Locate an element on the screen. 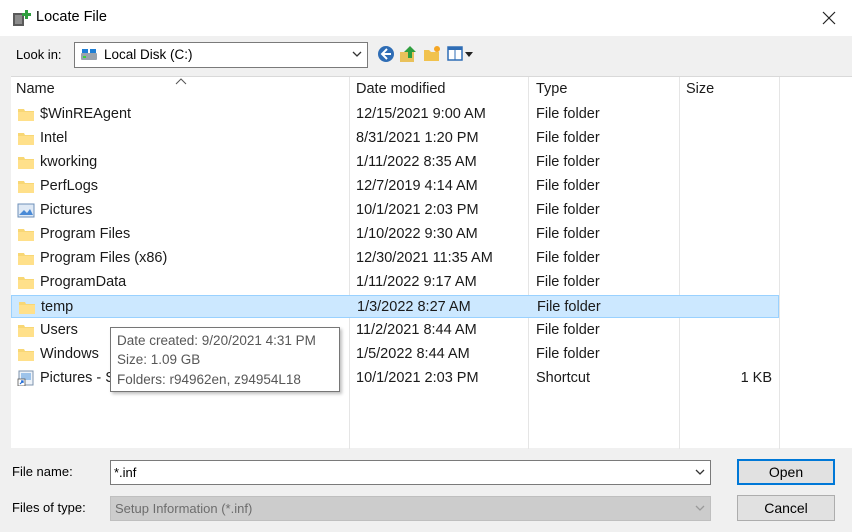 The height and width of the screenshot is (532, 852). file-type-value: Setup Information (*.inf) is located at coordinates (184, 508).